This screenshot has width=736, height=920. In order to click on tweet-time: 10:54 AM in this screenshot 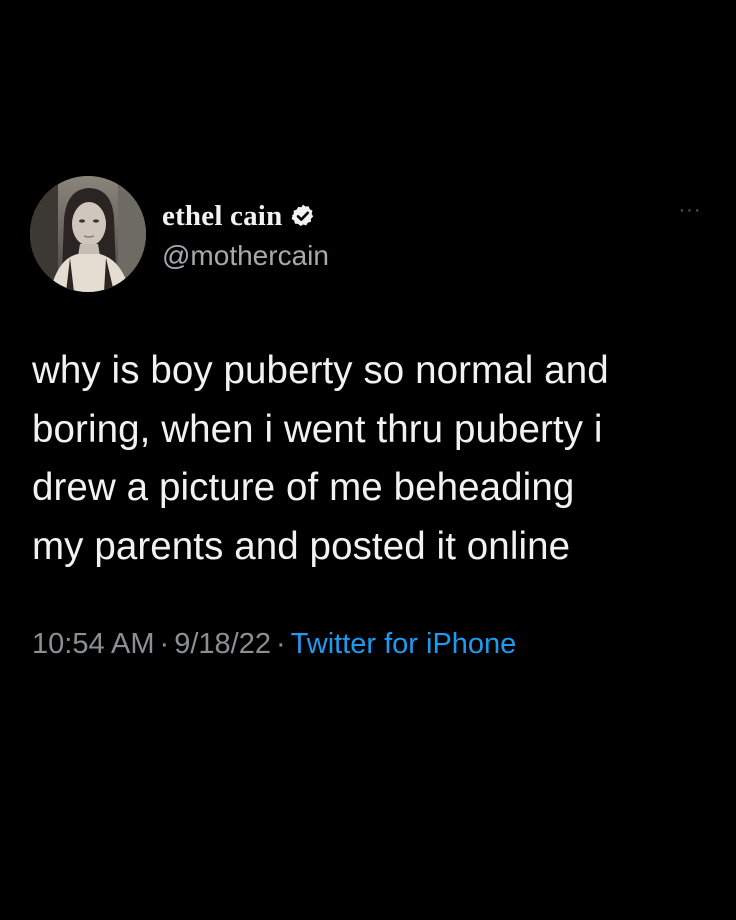, I will do `click(93, 644)`.